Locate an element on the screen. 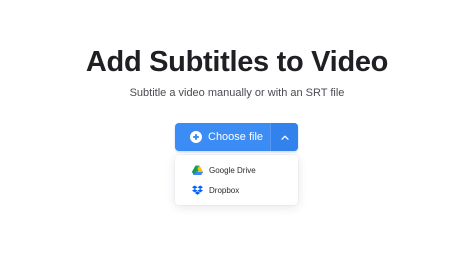 The height and width of the screenshot is (260, 474). menu-item-label: Google Drive is located at coordinates (232, 170).